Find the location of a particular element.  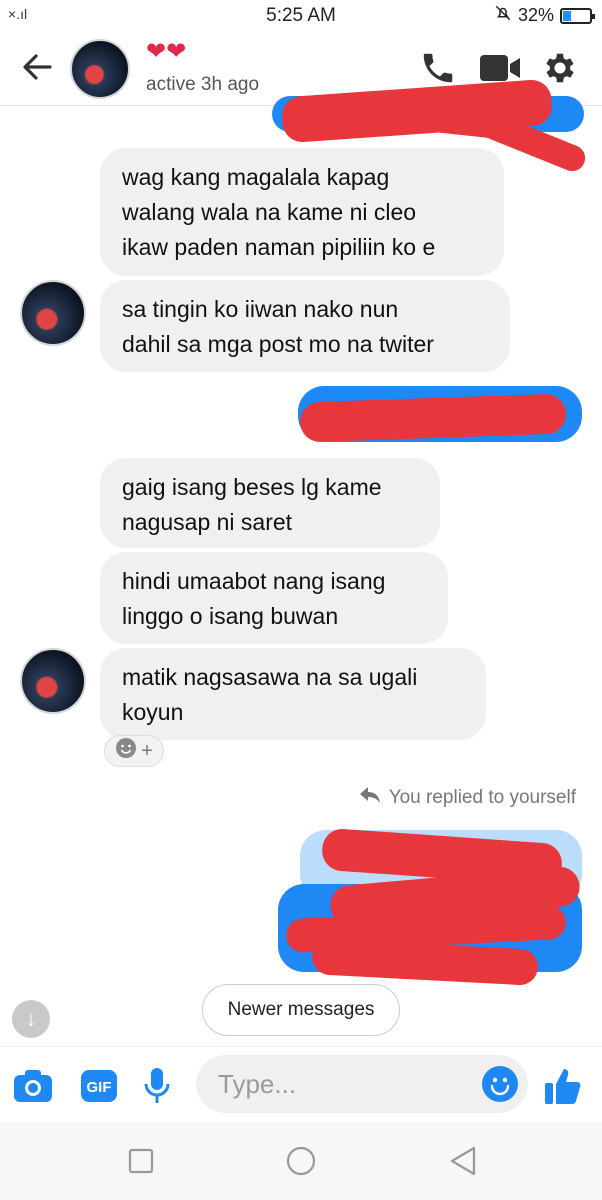

message-input-box is located at coordinates (362, 1084).